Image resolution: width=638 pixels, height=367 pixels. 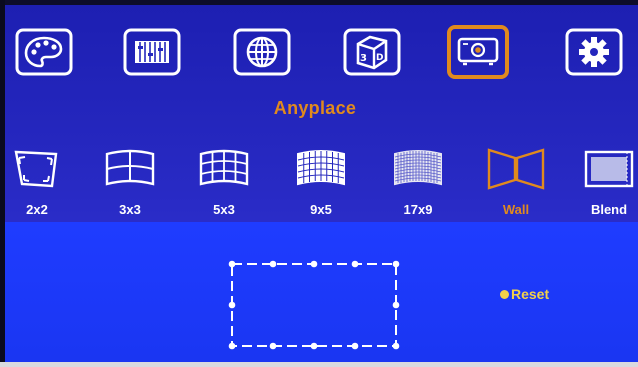 I want to click on mode-blend: Blend, so click(x=606, y=180).